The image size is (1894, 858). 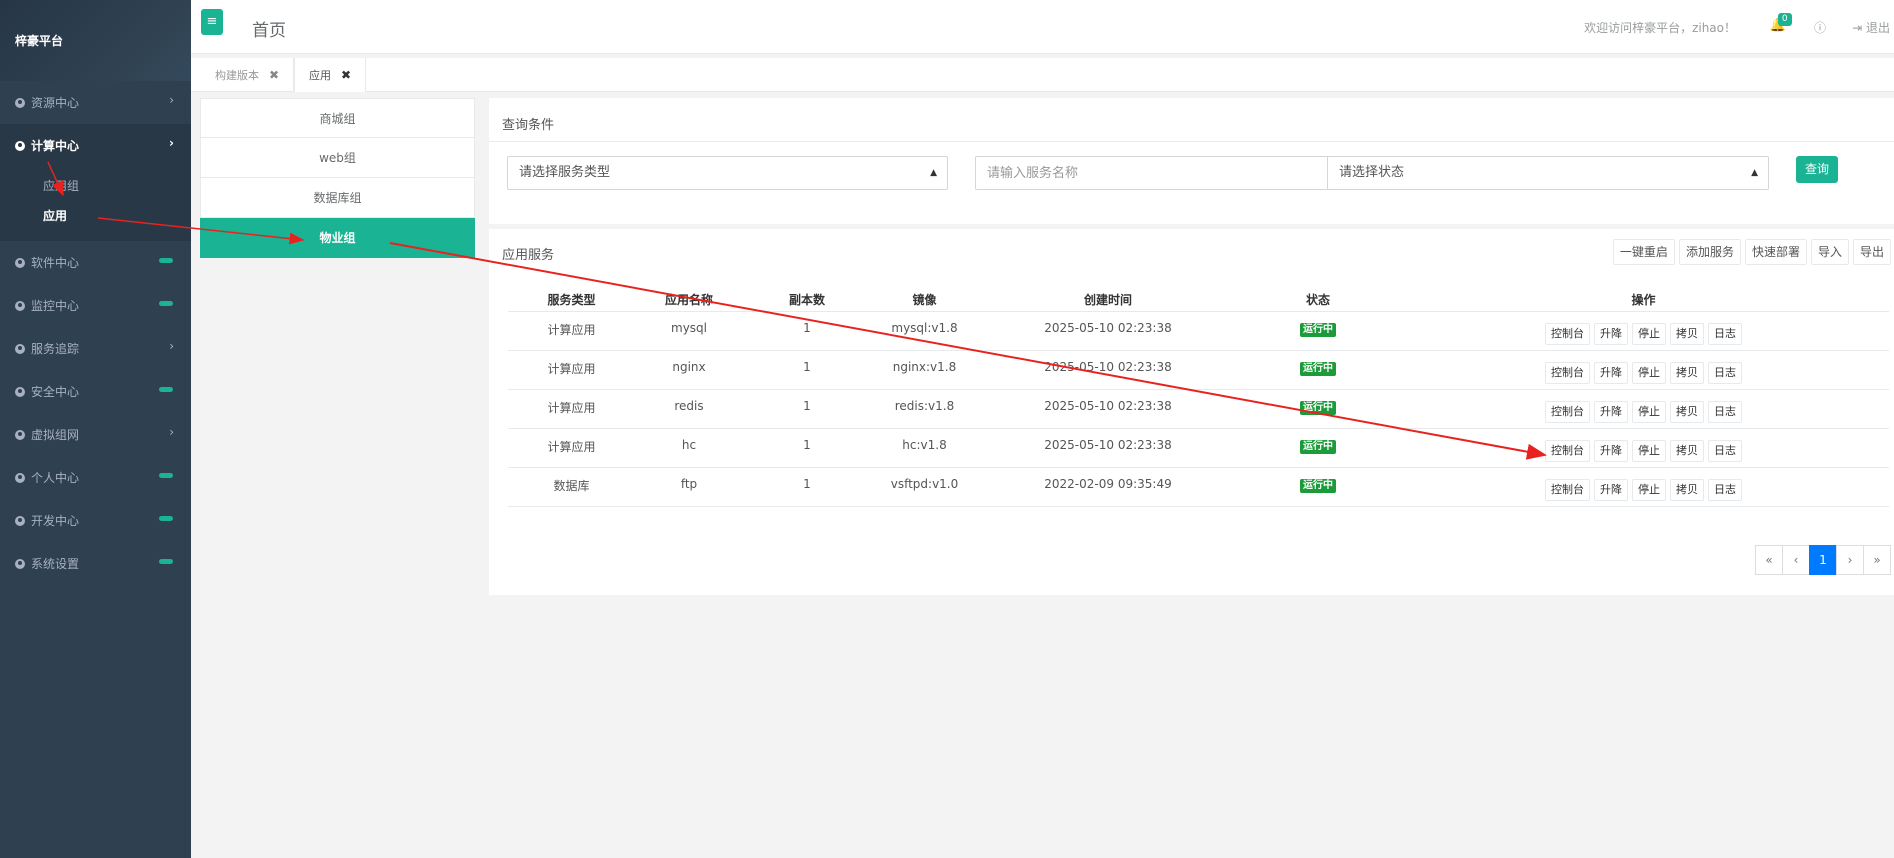 What do you see at coordinates (689, 409) in the screenshot?
I see `cell-name: redis` at bounding box center [689, 409].